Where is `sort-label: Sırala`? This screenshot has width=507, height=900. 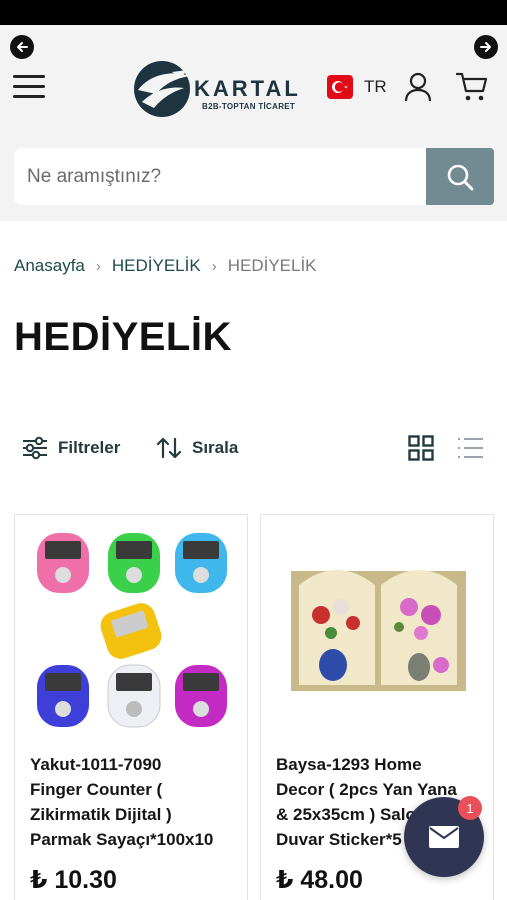 sort-label: Sırala is located at coordinates (215, 447).